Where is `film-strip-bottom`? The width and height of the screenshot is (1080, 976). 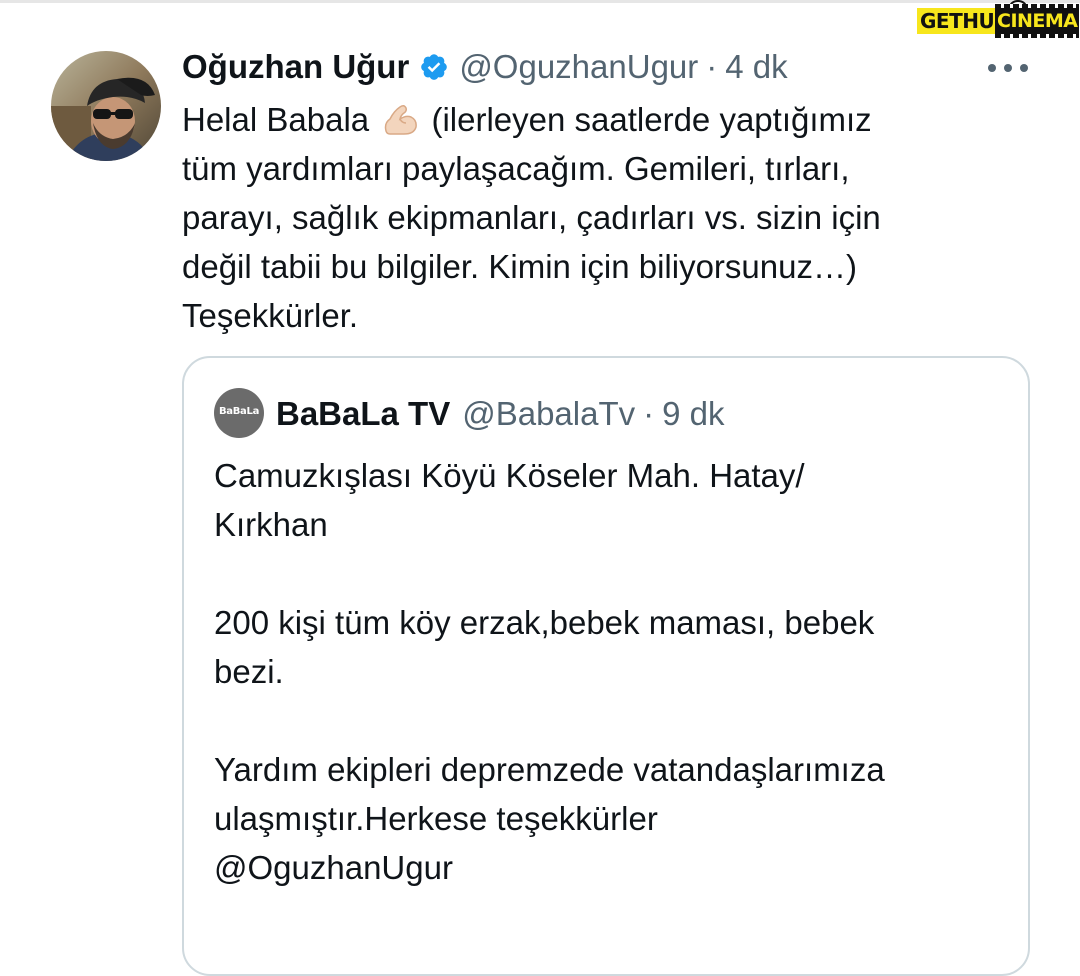 film-strip-bottom is located at coordinates (1037, 36).